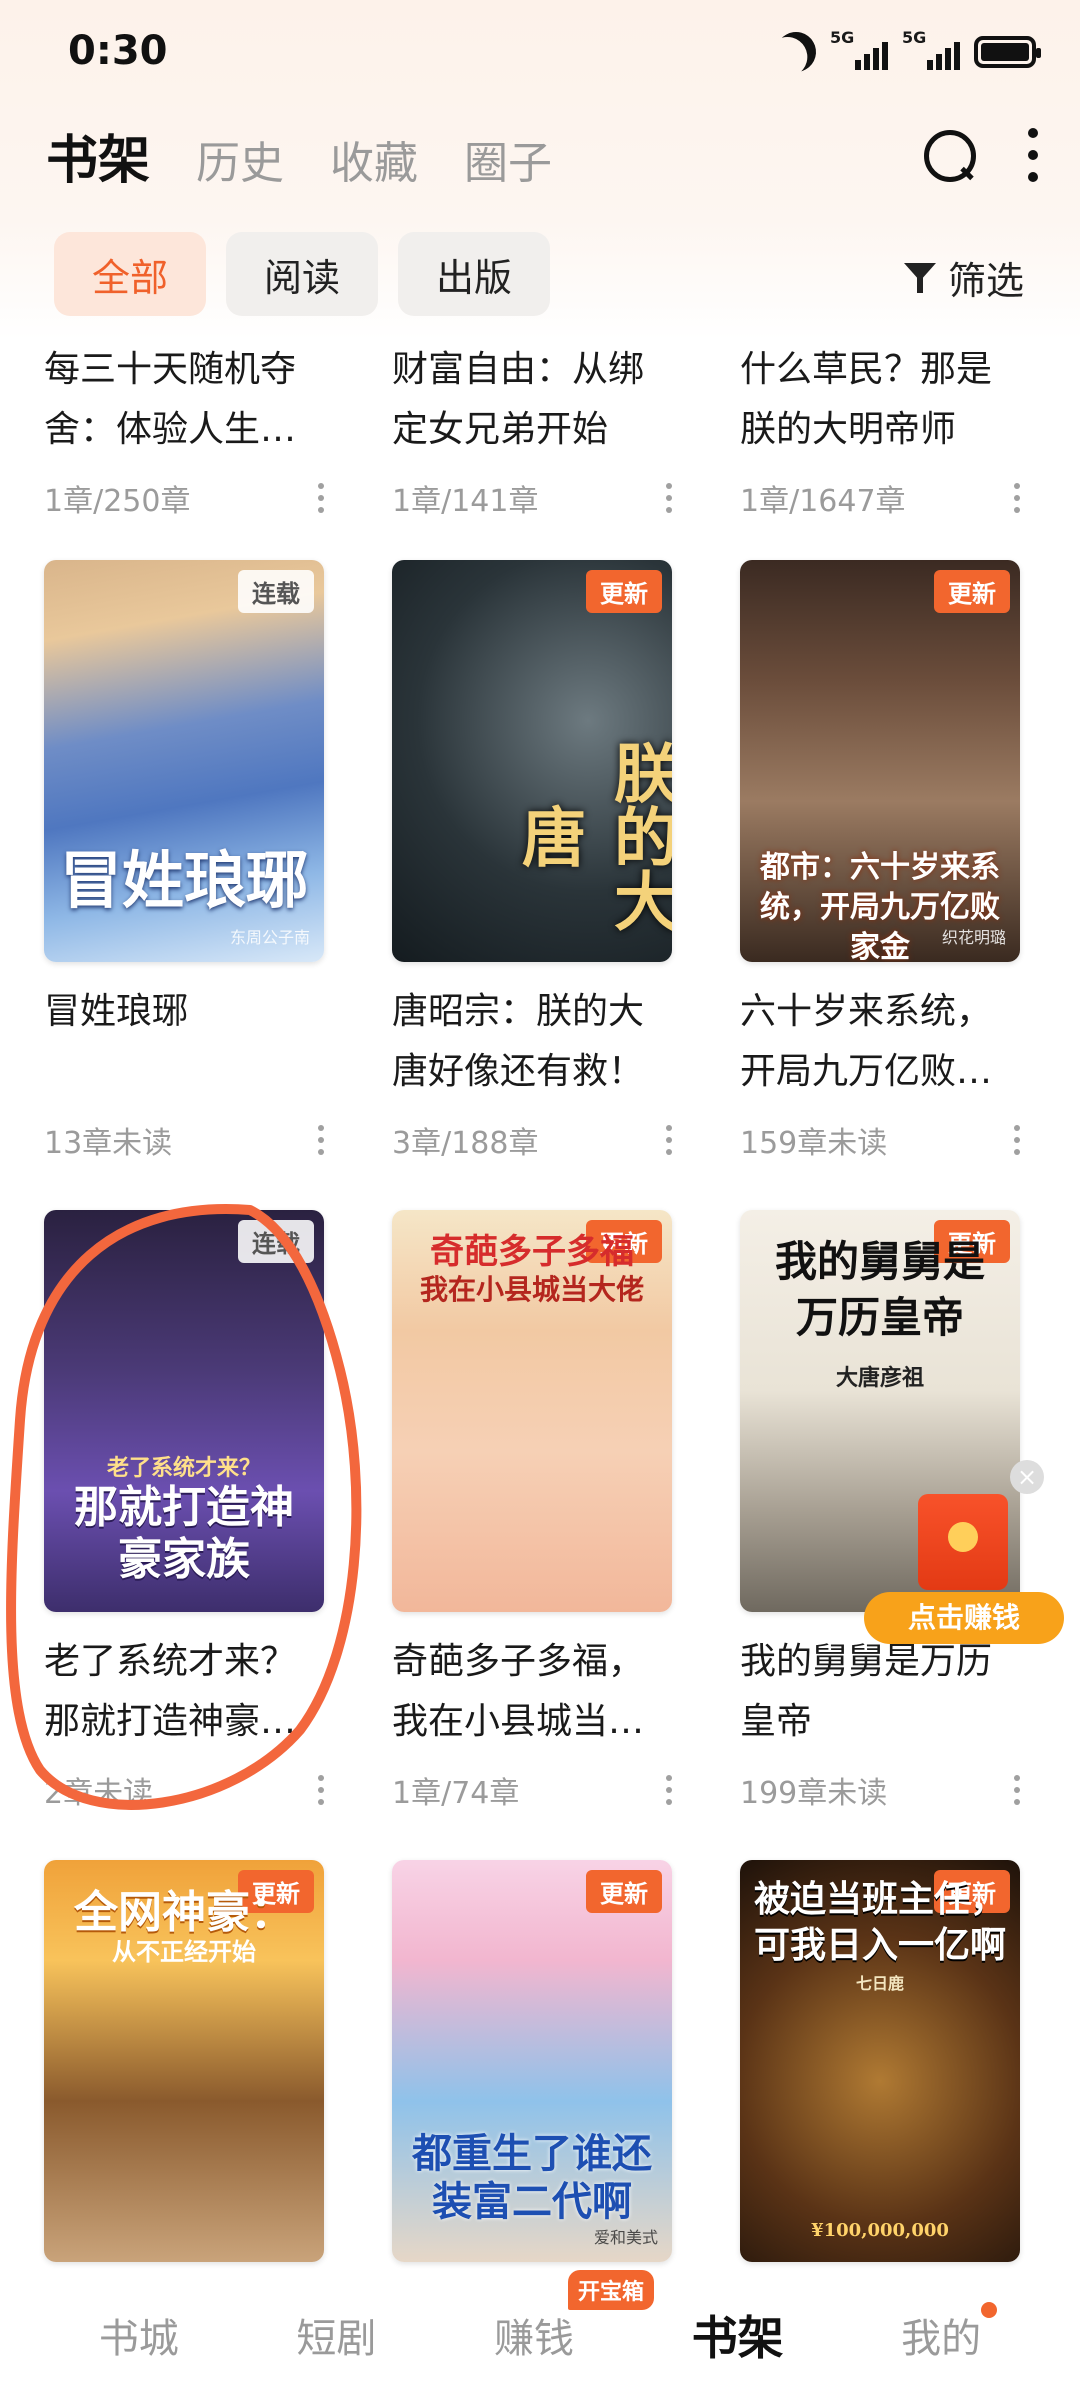 The width and height of the screenshot is (1080, 2400). What do you see at coordinates (941, 2339) in the screenshot?
I see `nav-label: 我的` at bounding box center [941, 2339].